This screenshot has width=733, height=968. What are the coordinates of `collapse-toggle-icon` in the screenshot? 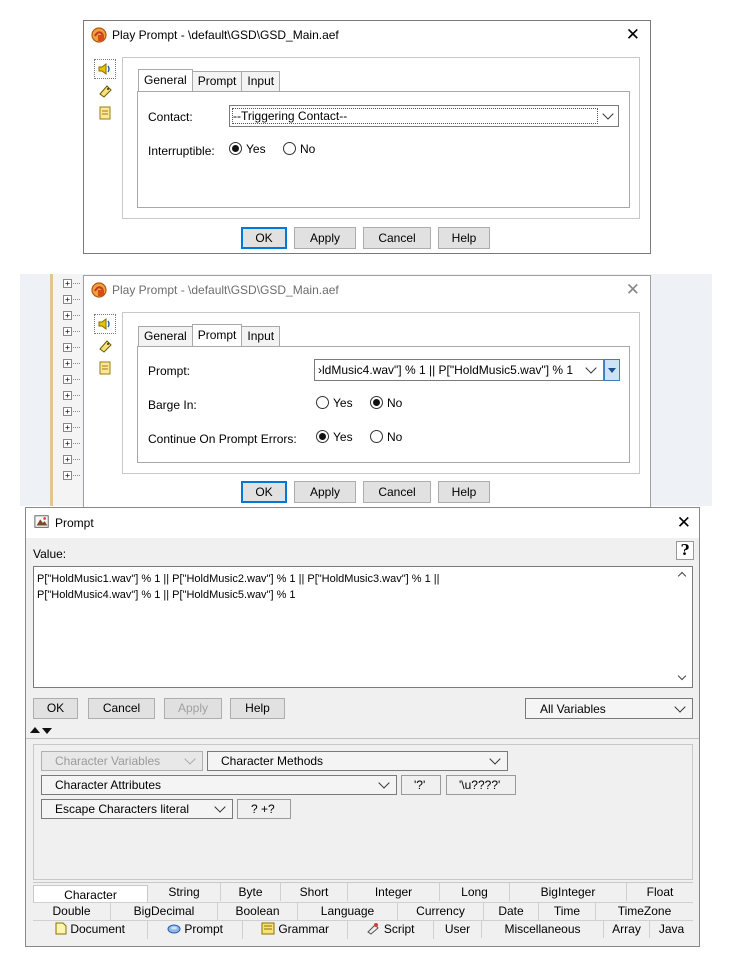 It's located at (43, 731).